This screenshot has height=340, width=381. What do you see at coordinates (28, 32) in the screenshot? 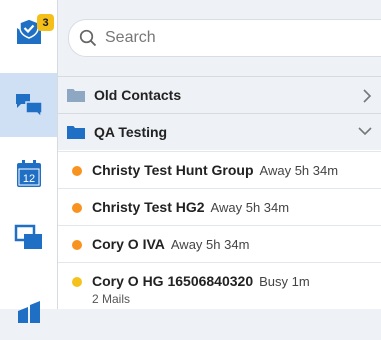
I see `rail-tasks-button: 3` at bounding box center [28, 32].